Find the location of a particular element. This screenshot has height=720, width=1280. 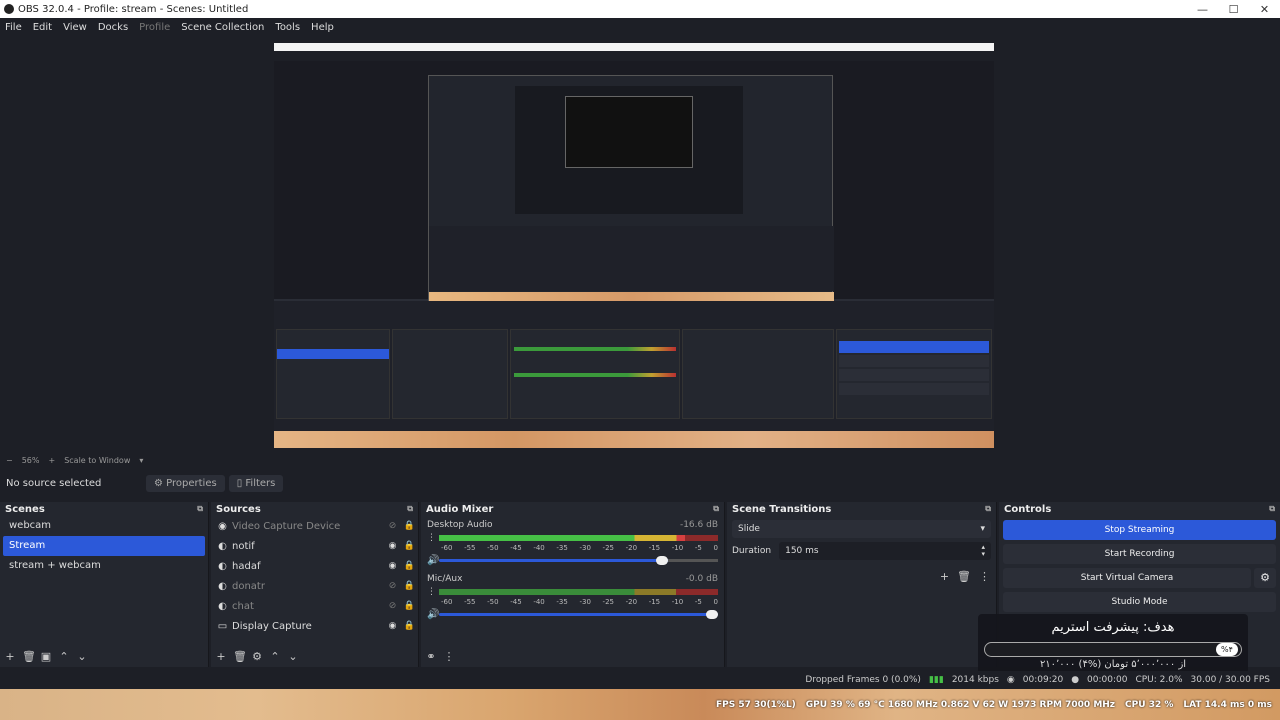

goal-title: هدف: پیشرفت استریم is located at coordinates (1113, 627).